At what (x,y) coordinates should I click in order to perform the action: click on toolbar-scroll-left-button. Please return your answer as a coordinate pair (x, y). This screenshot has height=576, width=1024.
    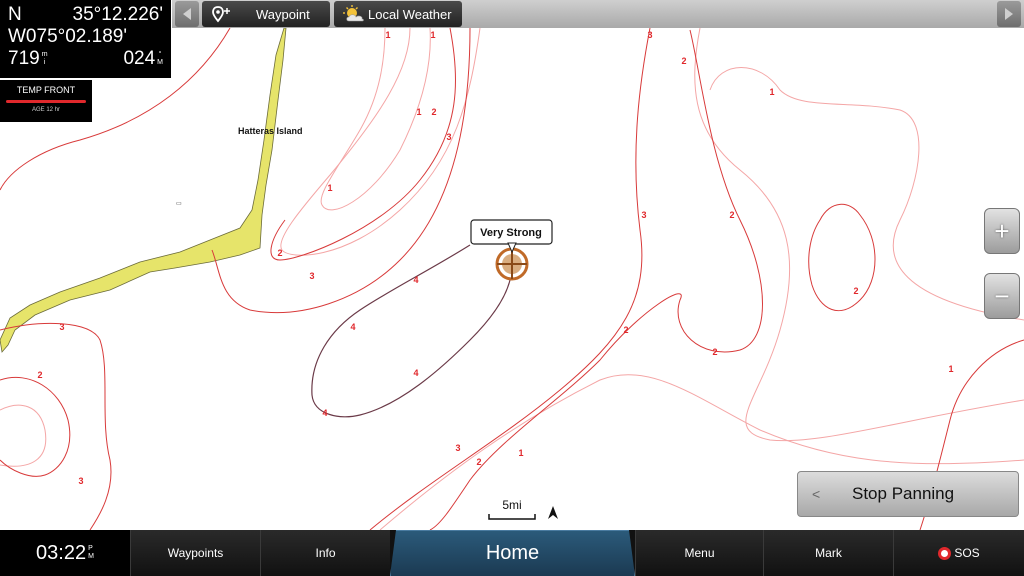
    Looking at the image, I should click on (187, 14).